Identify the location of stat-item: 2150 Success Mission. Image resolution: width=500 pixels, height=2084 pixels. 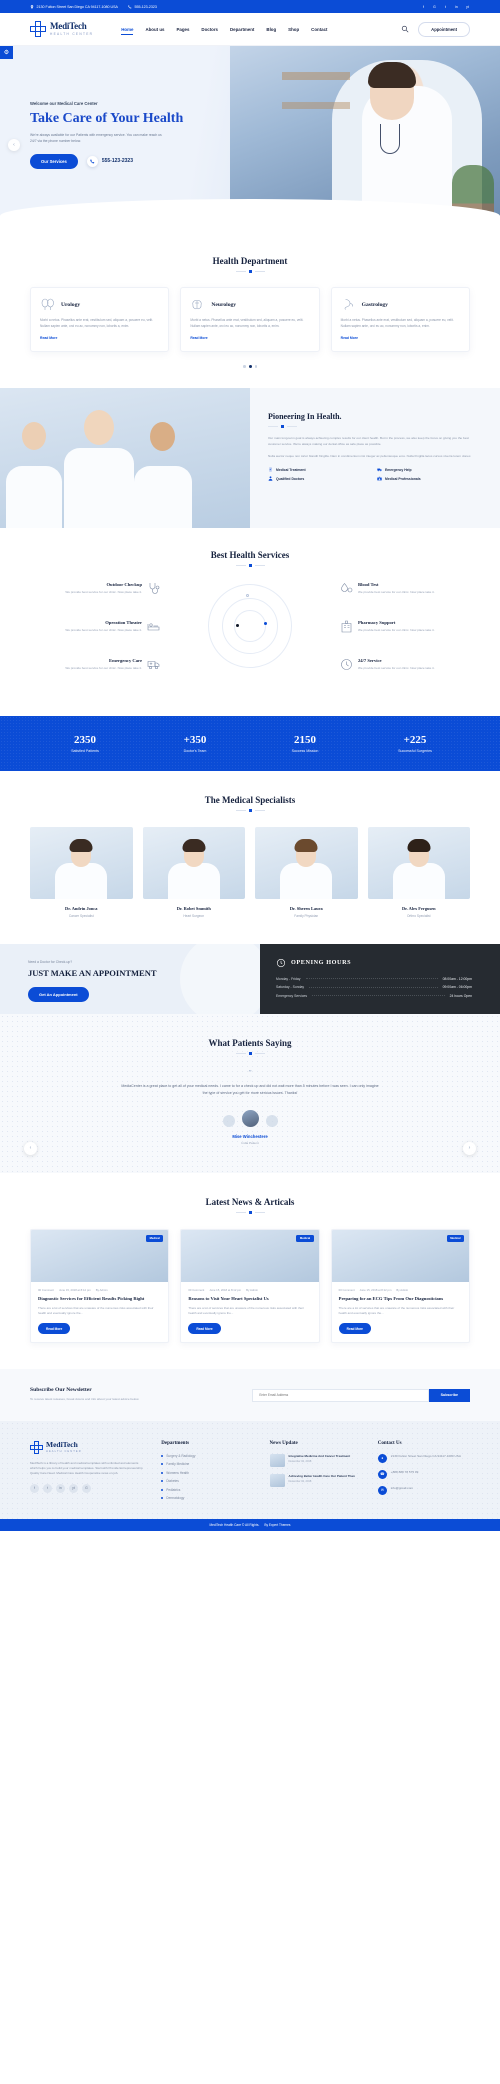
(305, 743).